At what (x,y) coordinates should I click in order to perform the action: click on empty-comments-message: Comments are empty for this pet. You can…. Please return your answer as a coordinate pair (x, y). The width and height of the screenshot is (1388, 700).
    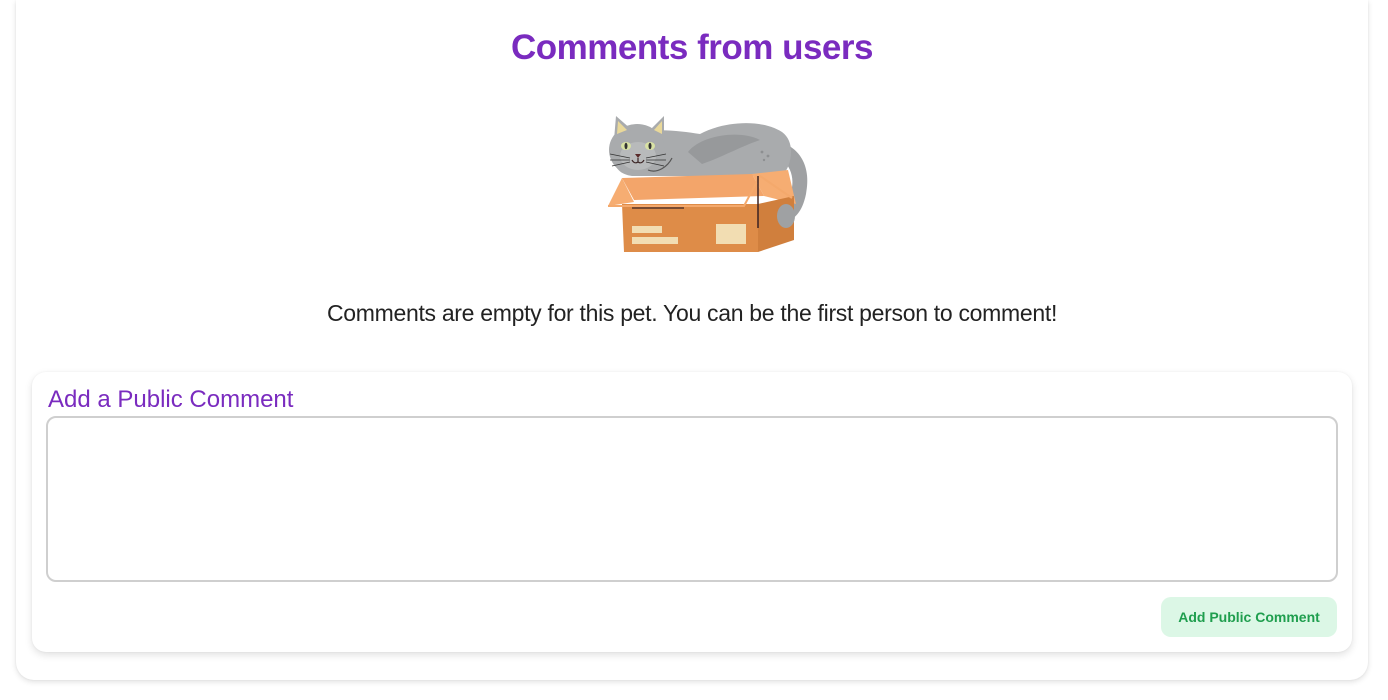
    Looking at the image, I should click on (692, 313).